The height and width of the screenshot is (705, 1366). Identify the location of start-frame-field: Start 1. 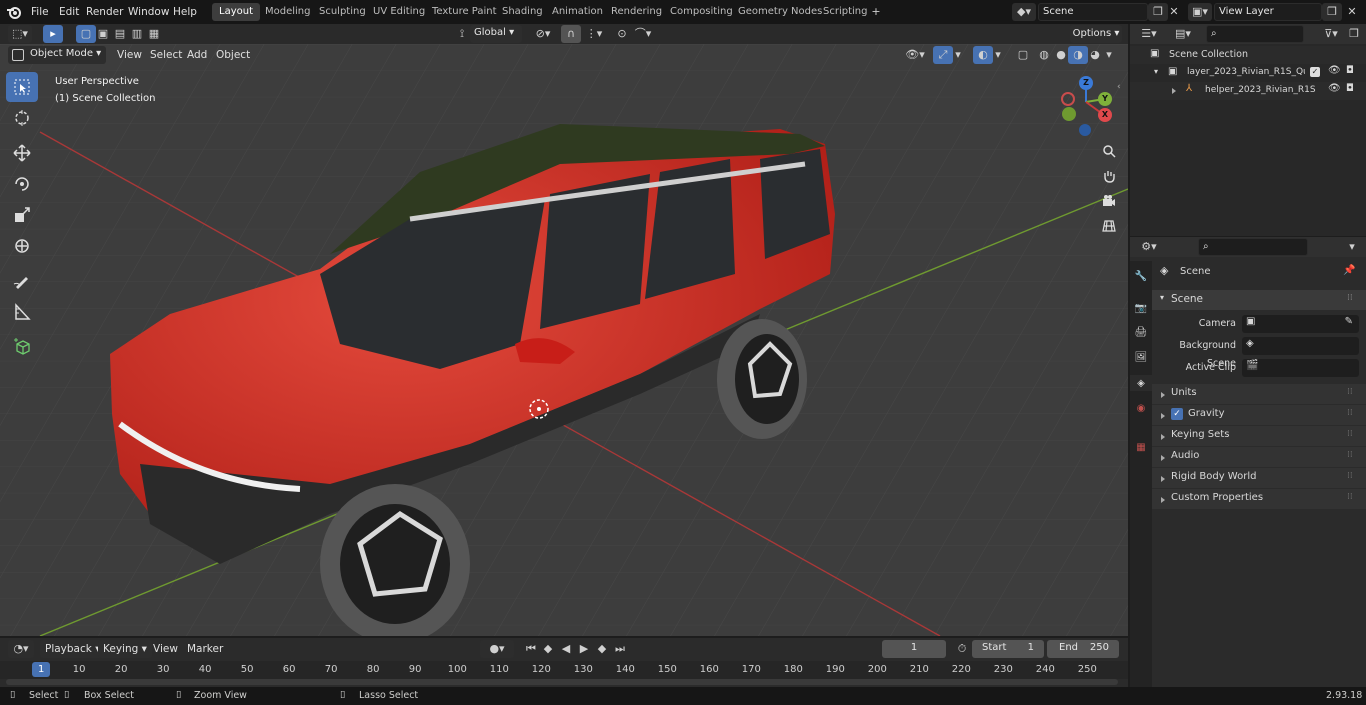
(1008, 649).